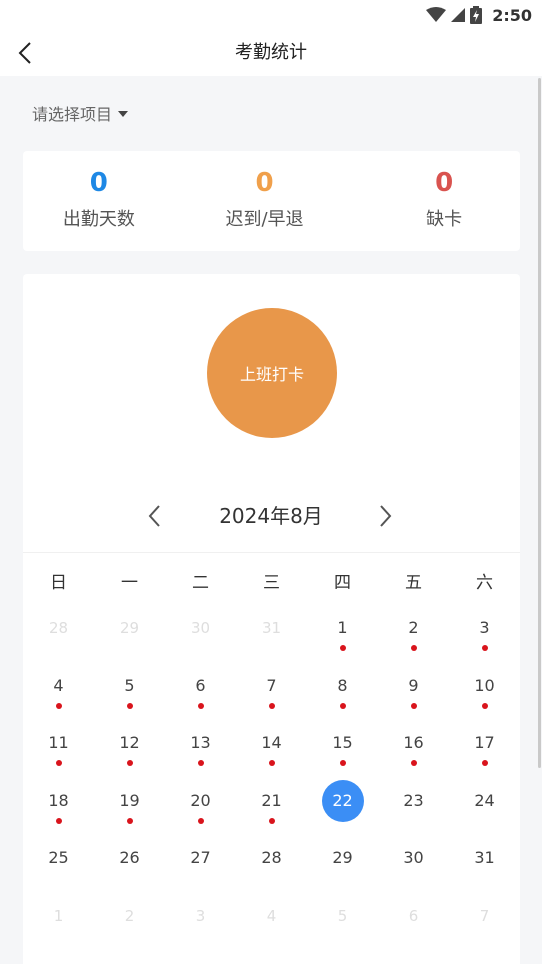  I want to click on weekday-label: 日, so click(58, 583).